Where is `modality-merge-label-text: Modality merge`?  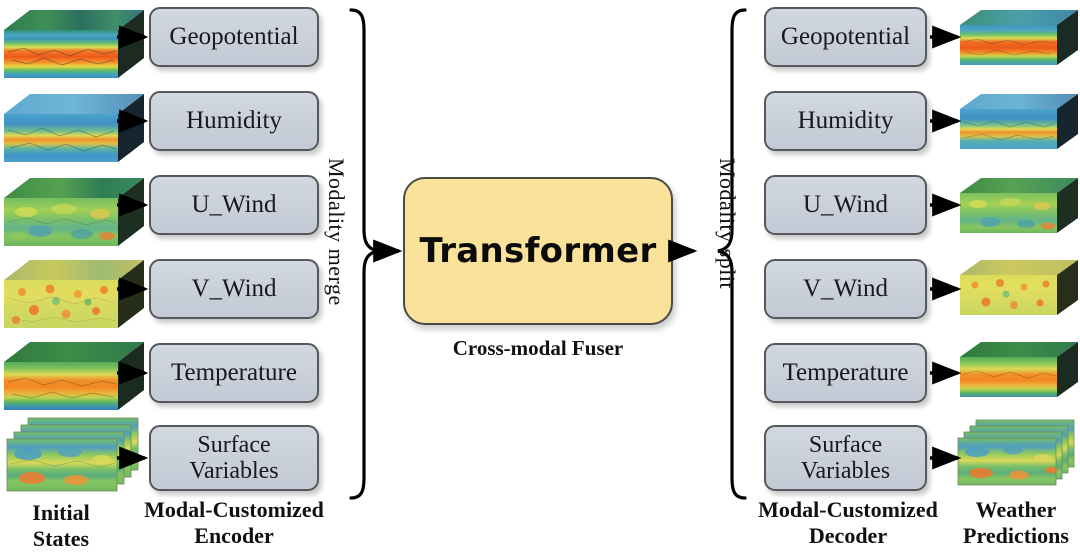 modality-merge-label-text: Modality merge is located at coordinates (336, 232).